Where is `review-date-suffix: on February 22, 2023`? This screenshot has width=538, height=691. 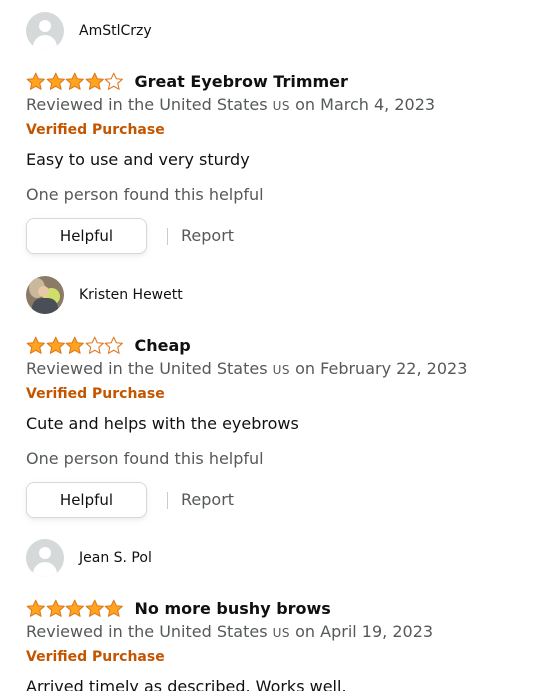
review-date-suffix: on February 22, 2023 is located at coordinates (381, 368).